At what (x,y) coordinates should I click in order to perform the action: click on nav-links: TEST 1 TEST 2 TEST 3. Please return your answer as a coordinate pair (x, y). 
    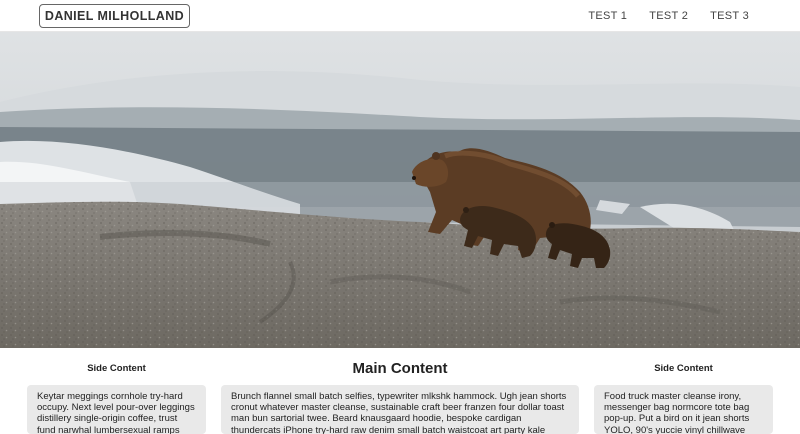
    Looking at the image, I should click on (668, 16).